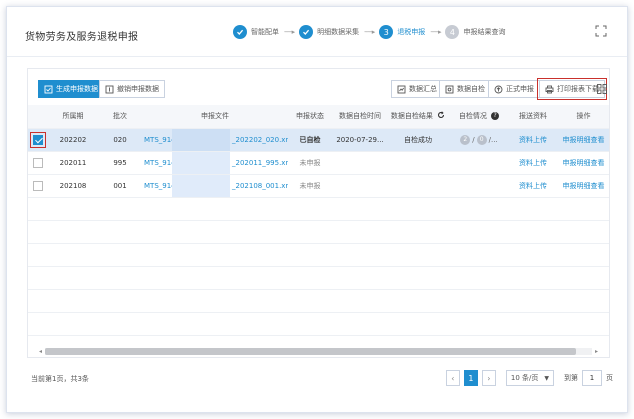  What do you see at coordinates (471, 89) in the screenshot?
I see `data-selfcheck-label: 数据自检` at bounding box center [471, 89].